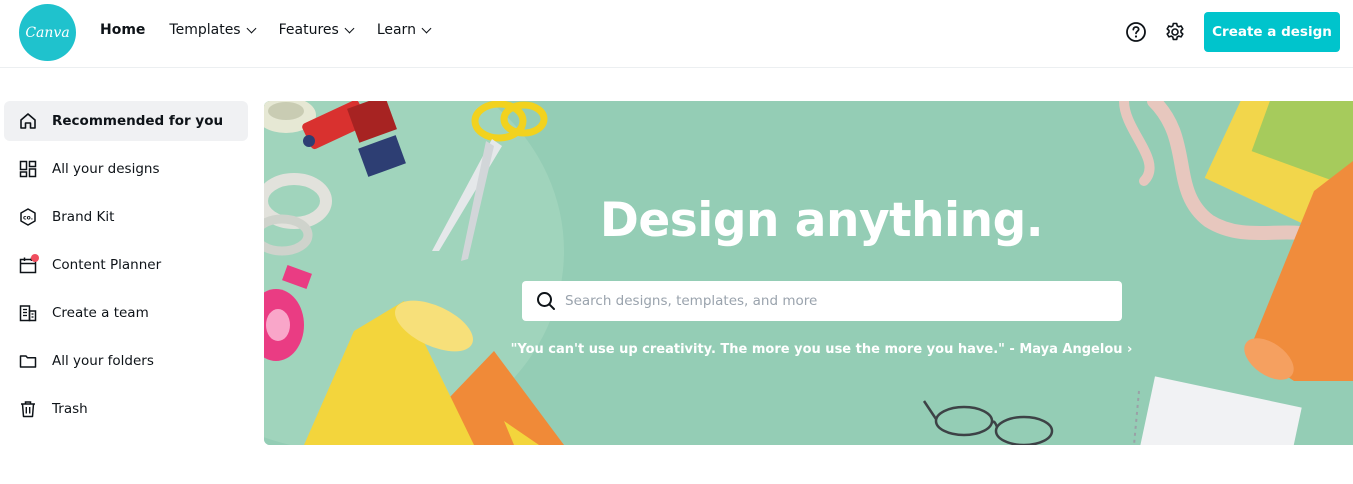  I want to click on sidebar-item-create-team: Create a team, so click(126, 313).